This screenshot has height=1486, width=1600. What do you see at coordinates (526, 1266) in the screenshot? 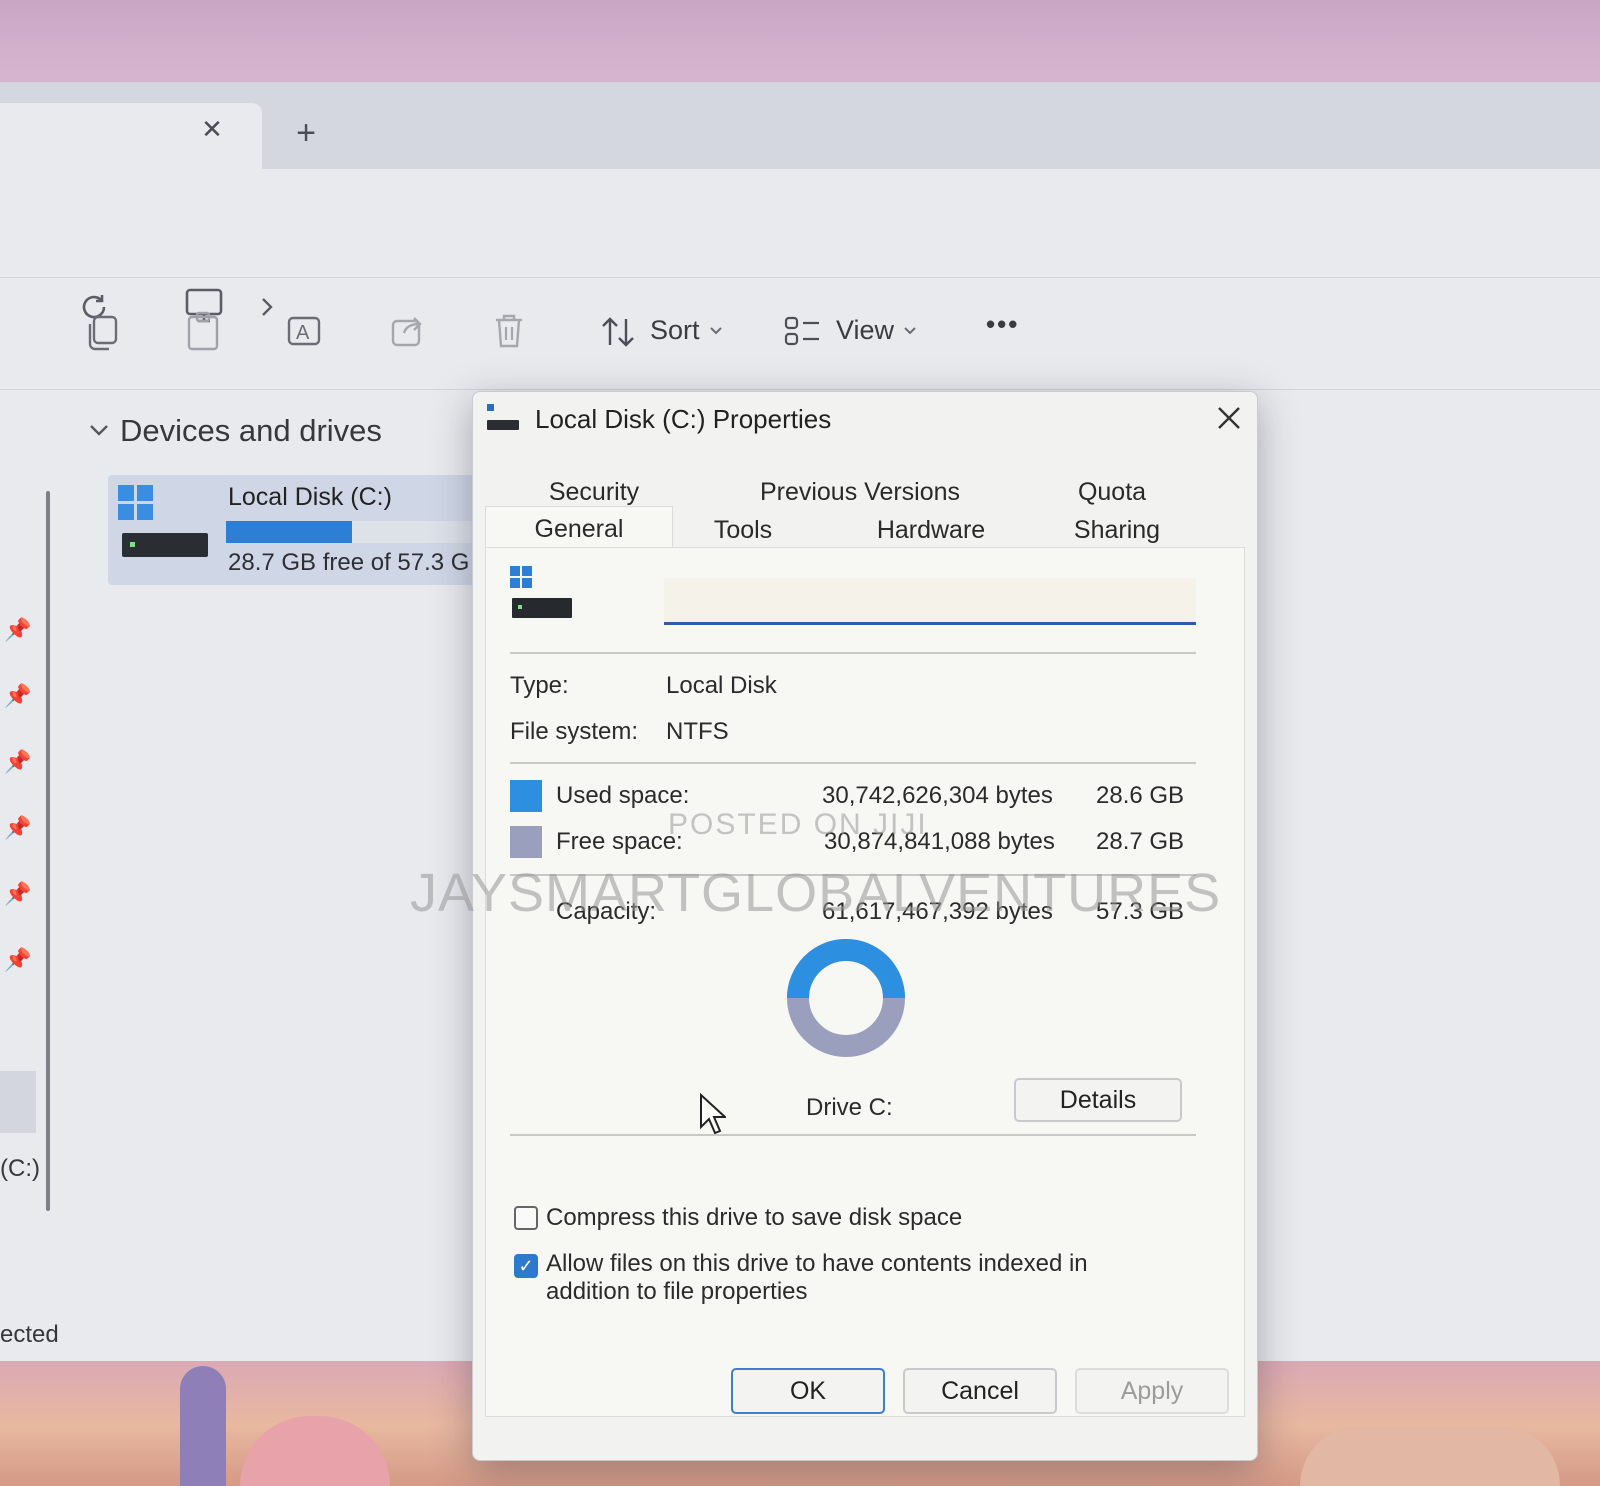
I see `index-checkbox: ✓` at bounding box center [526, 1266].